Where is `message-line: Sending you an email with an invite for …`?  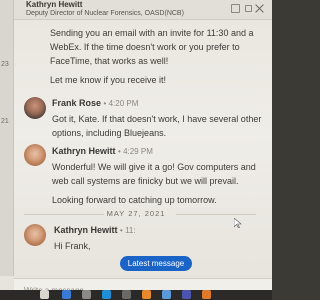 message-line: Sending you an email with an invite for … is located at coordinates (152, 33).